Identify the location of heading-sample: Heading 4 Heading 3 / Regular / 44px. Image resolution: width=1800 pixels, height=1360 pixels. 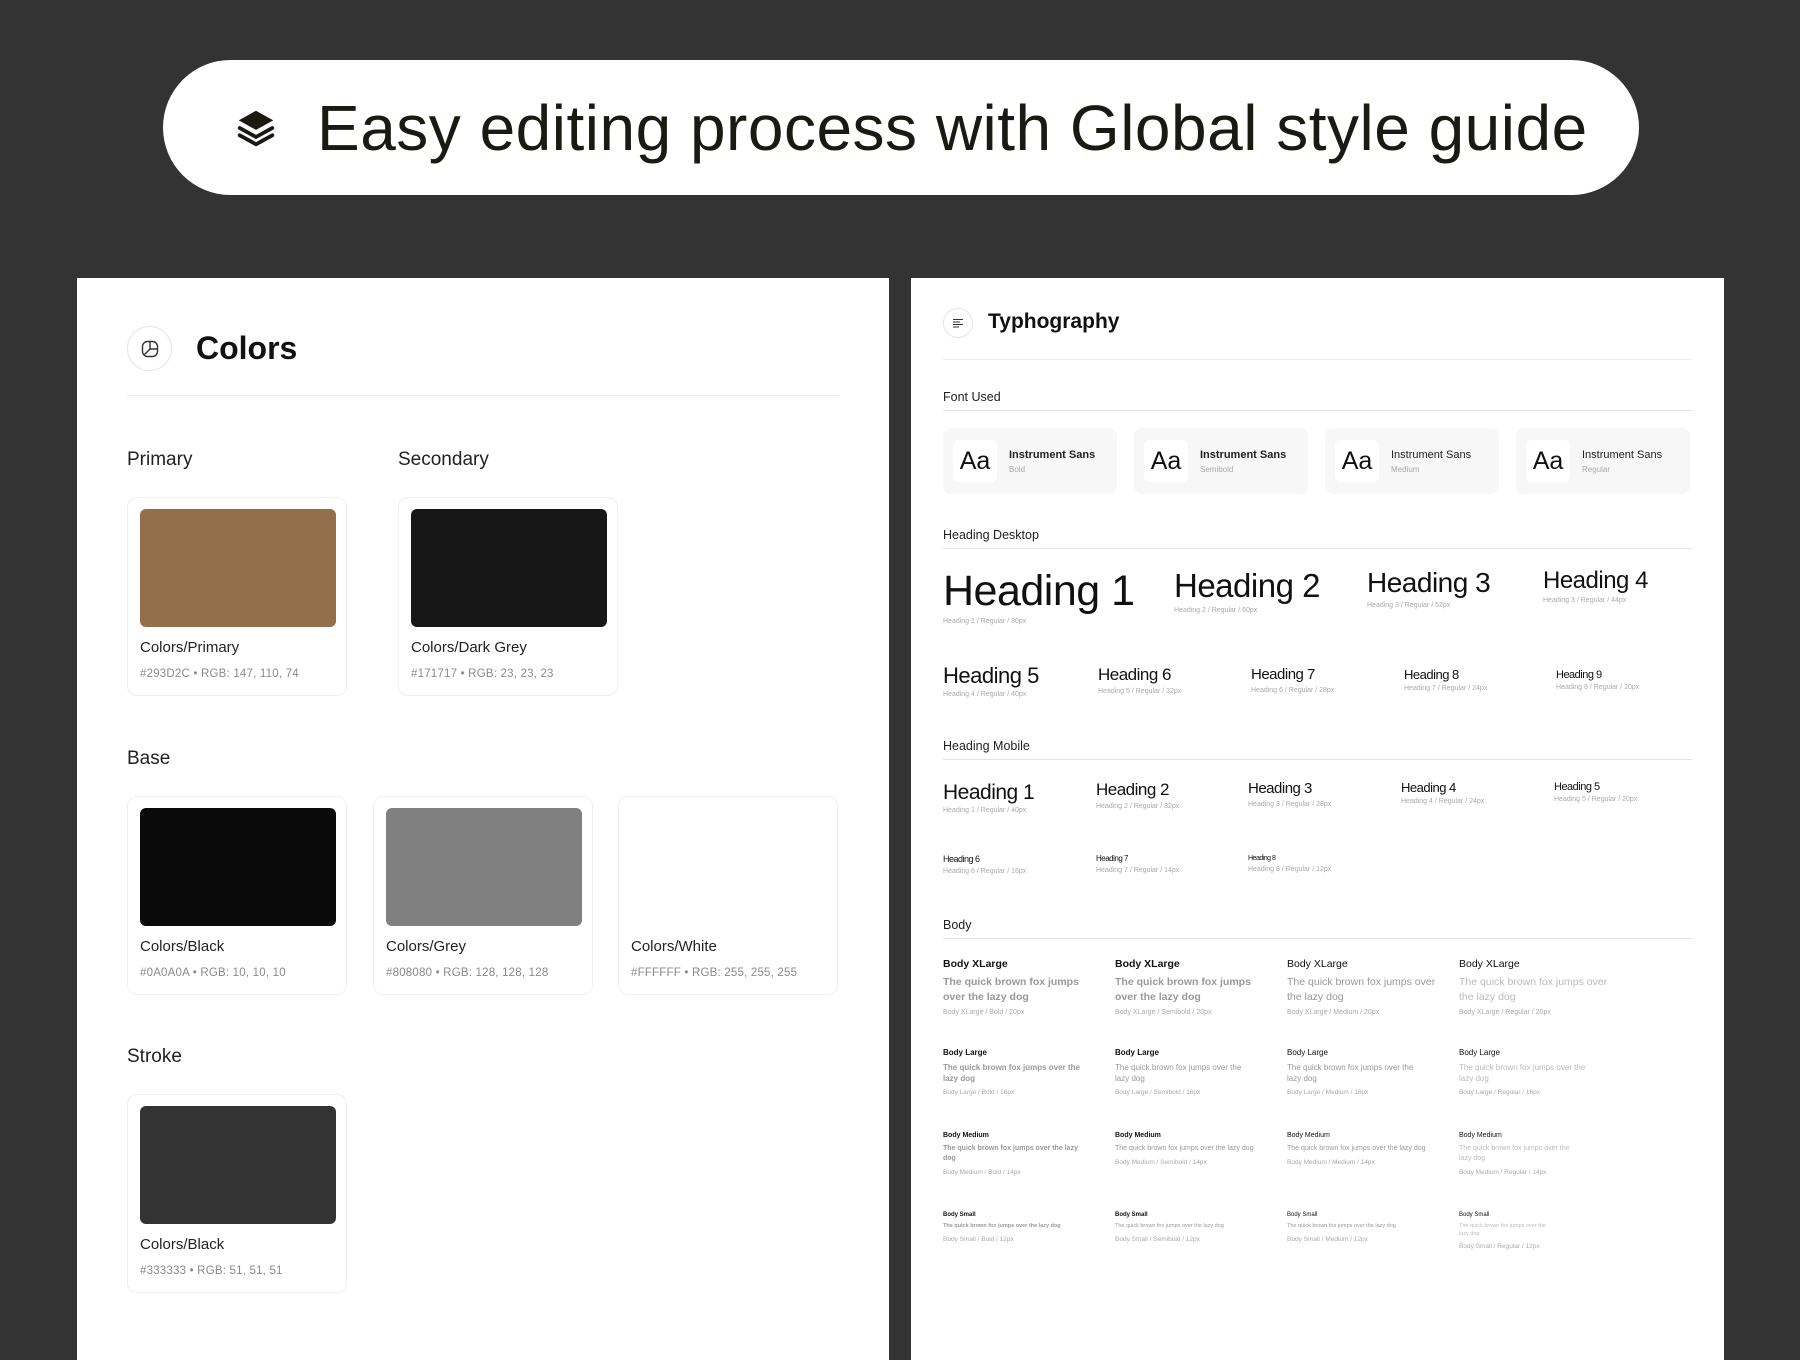
(1595, 585).